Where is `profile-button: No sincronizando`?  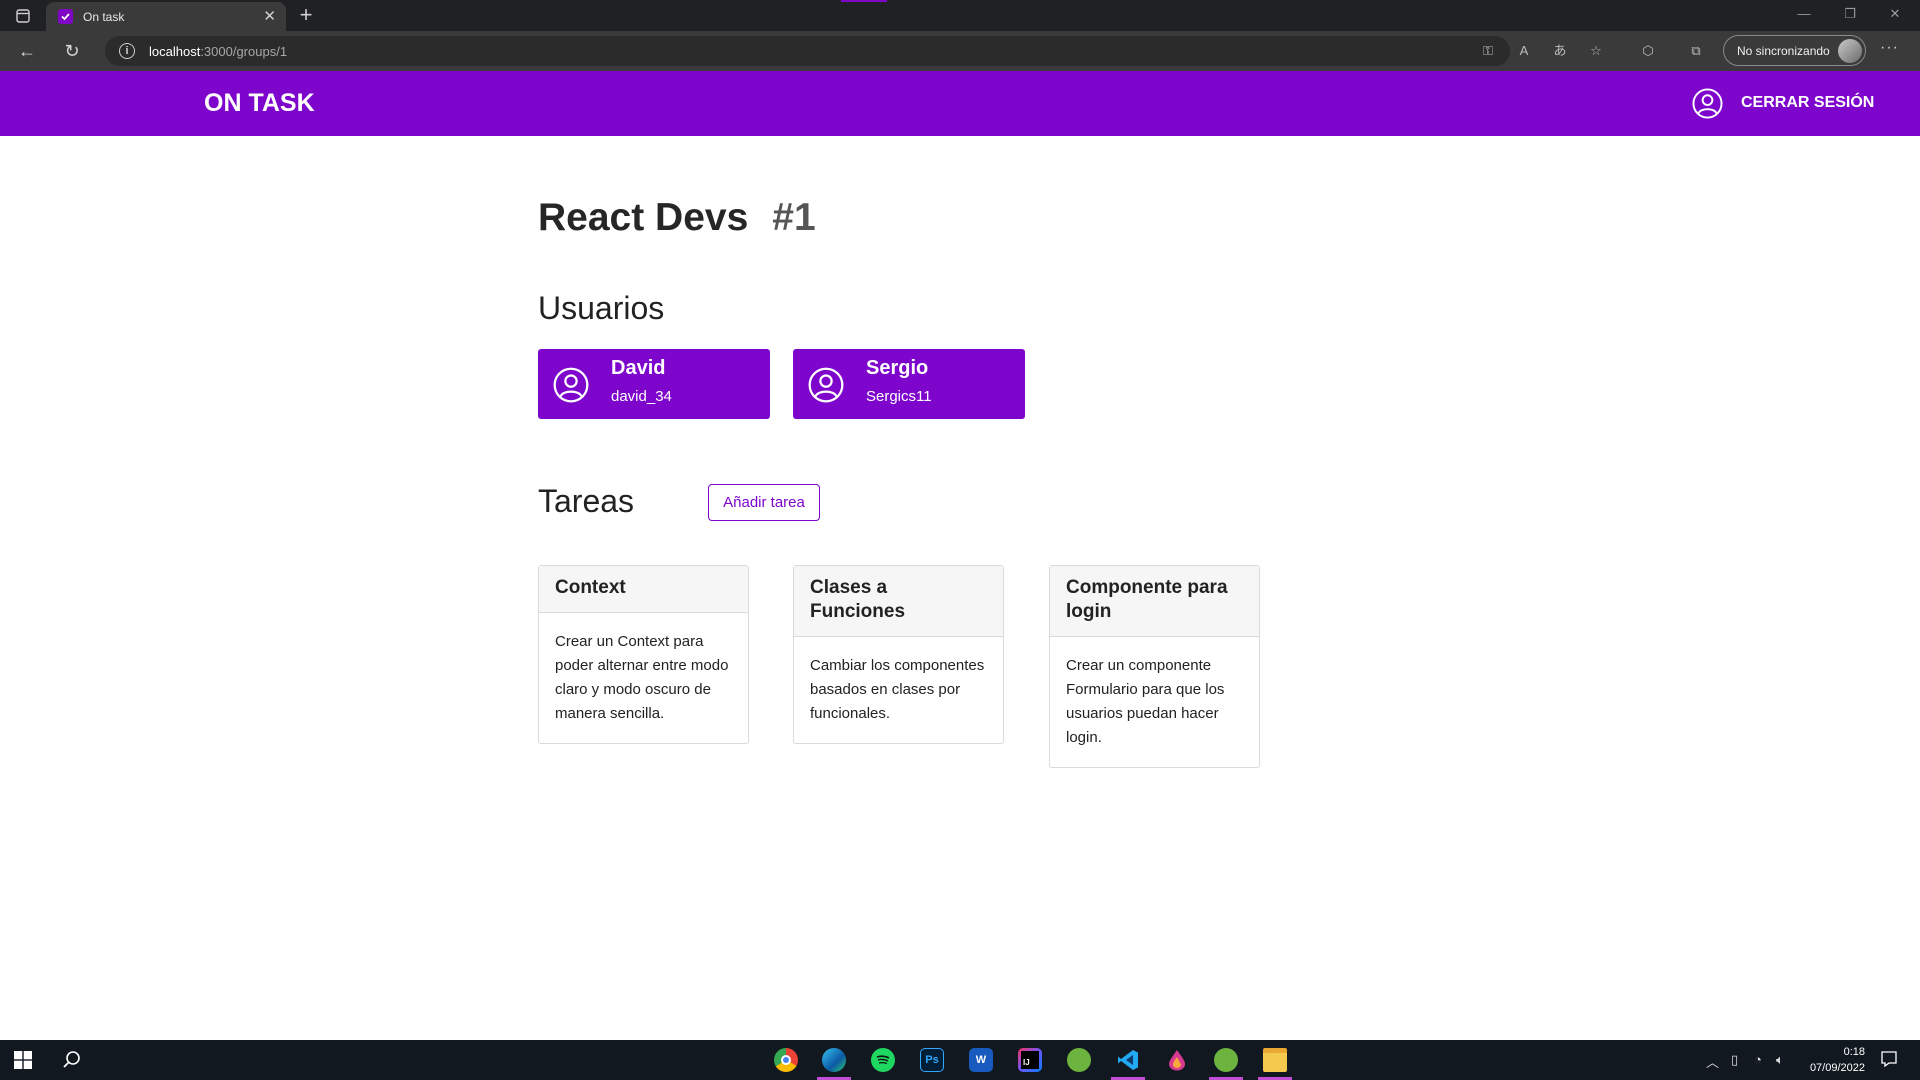
profile-button: No sincronizando is located at coordinates (1794, 50).